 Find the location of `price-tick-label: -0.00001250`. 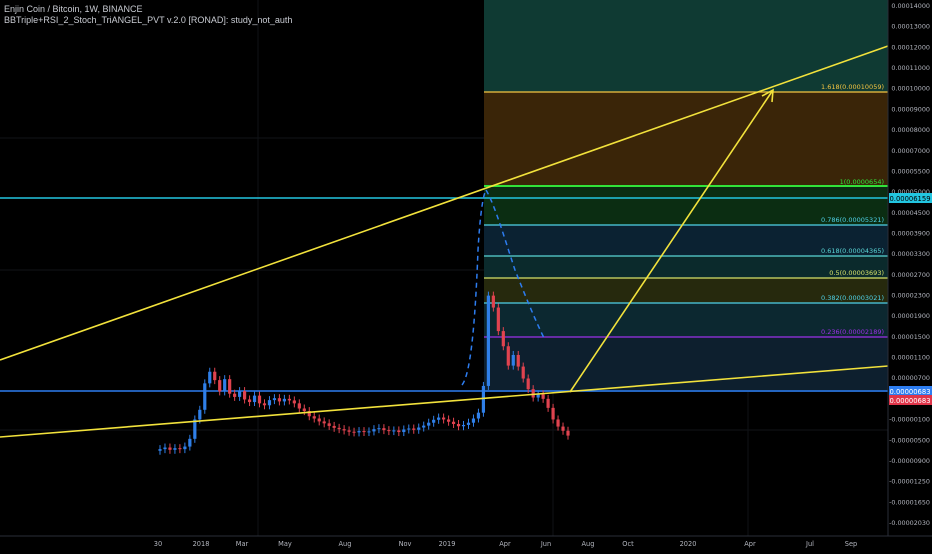

price-tick-label: -0.00001250 is located at coordinates (909, 482).